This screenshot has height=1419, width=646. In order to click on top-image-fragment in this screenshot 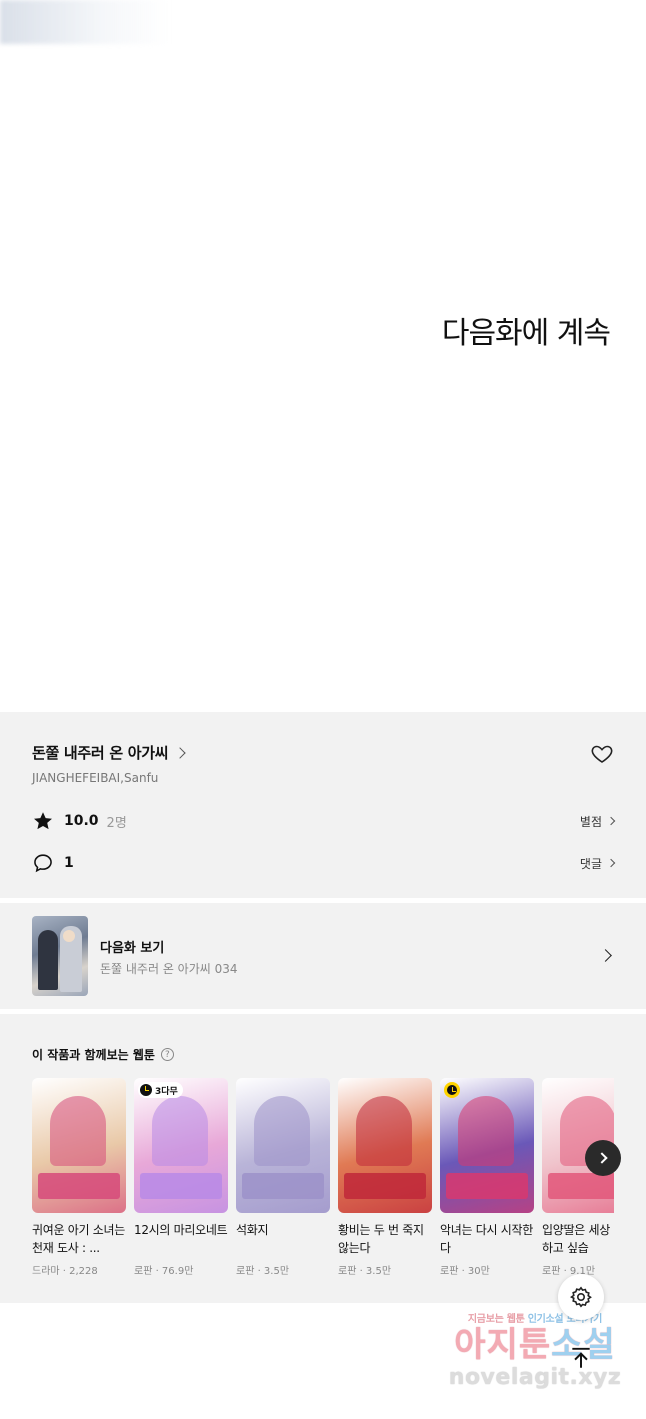, I will do `click(85, 22)`.